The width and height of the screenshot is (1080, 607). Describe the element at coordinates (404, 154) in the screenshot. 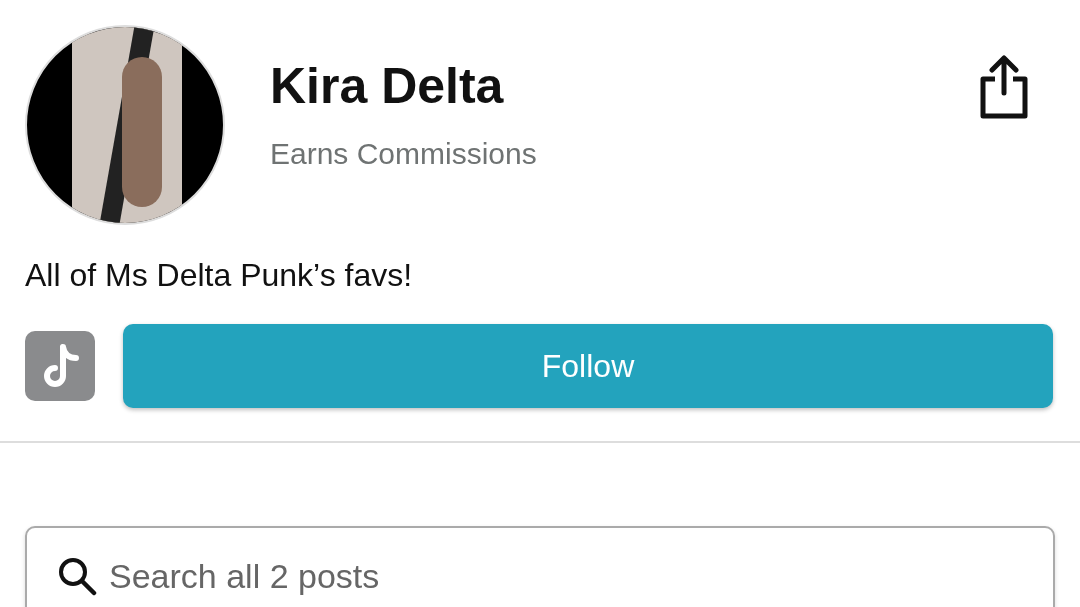

I see `profile-subtitle: Earns Commissions` at that location.